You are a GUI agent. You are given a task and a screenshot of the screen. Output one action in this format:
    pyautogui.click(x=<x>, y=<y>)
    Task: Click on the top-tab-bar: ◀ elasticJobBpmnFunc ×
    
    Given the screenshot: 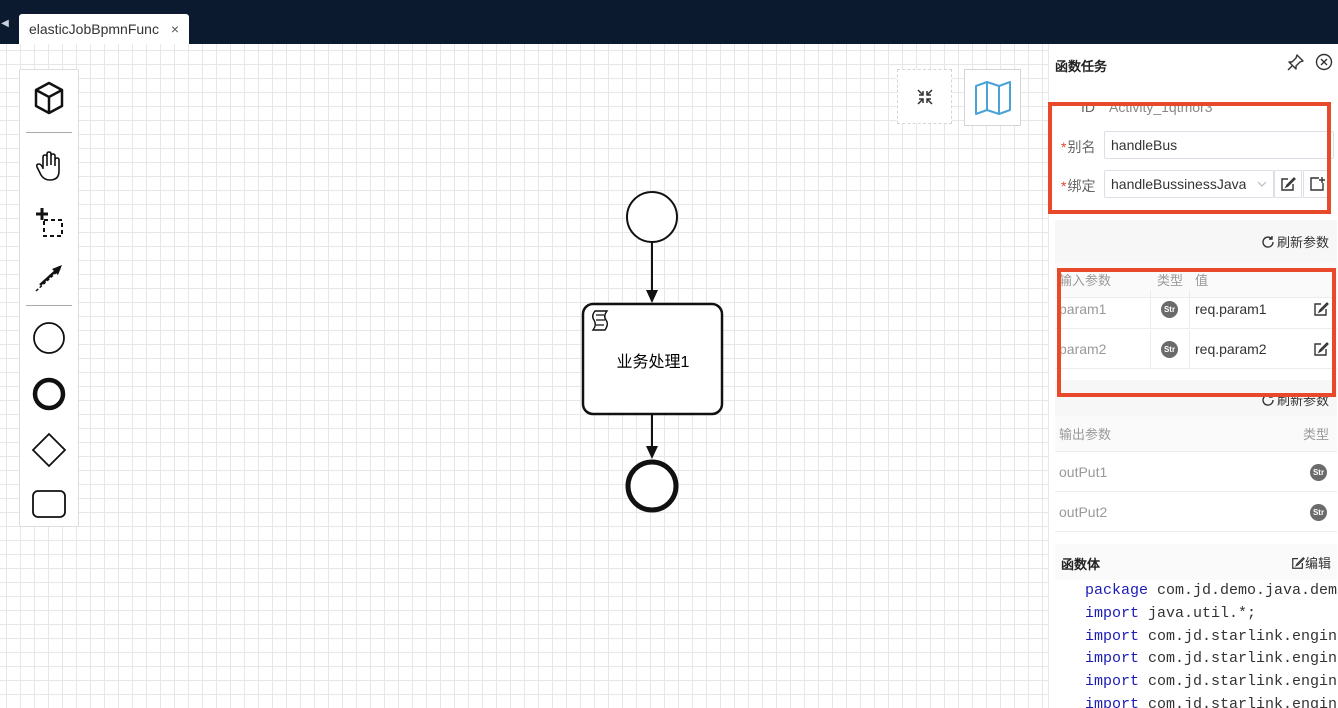 What is the action you would take?
    pyautogui.click(x=669, y=22)
    